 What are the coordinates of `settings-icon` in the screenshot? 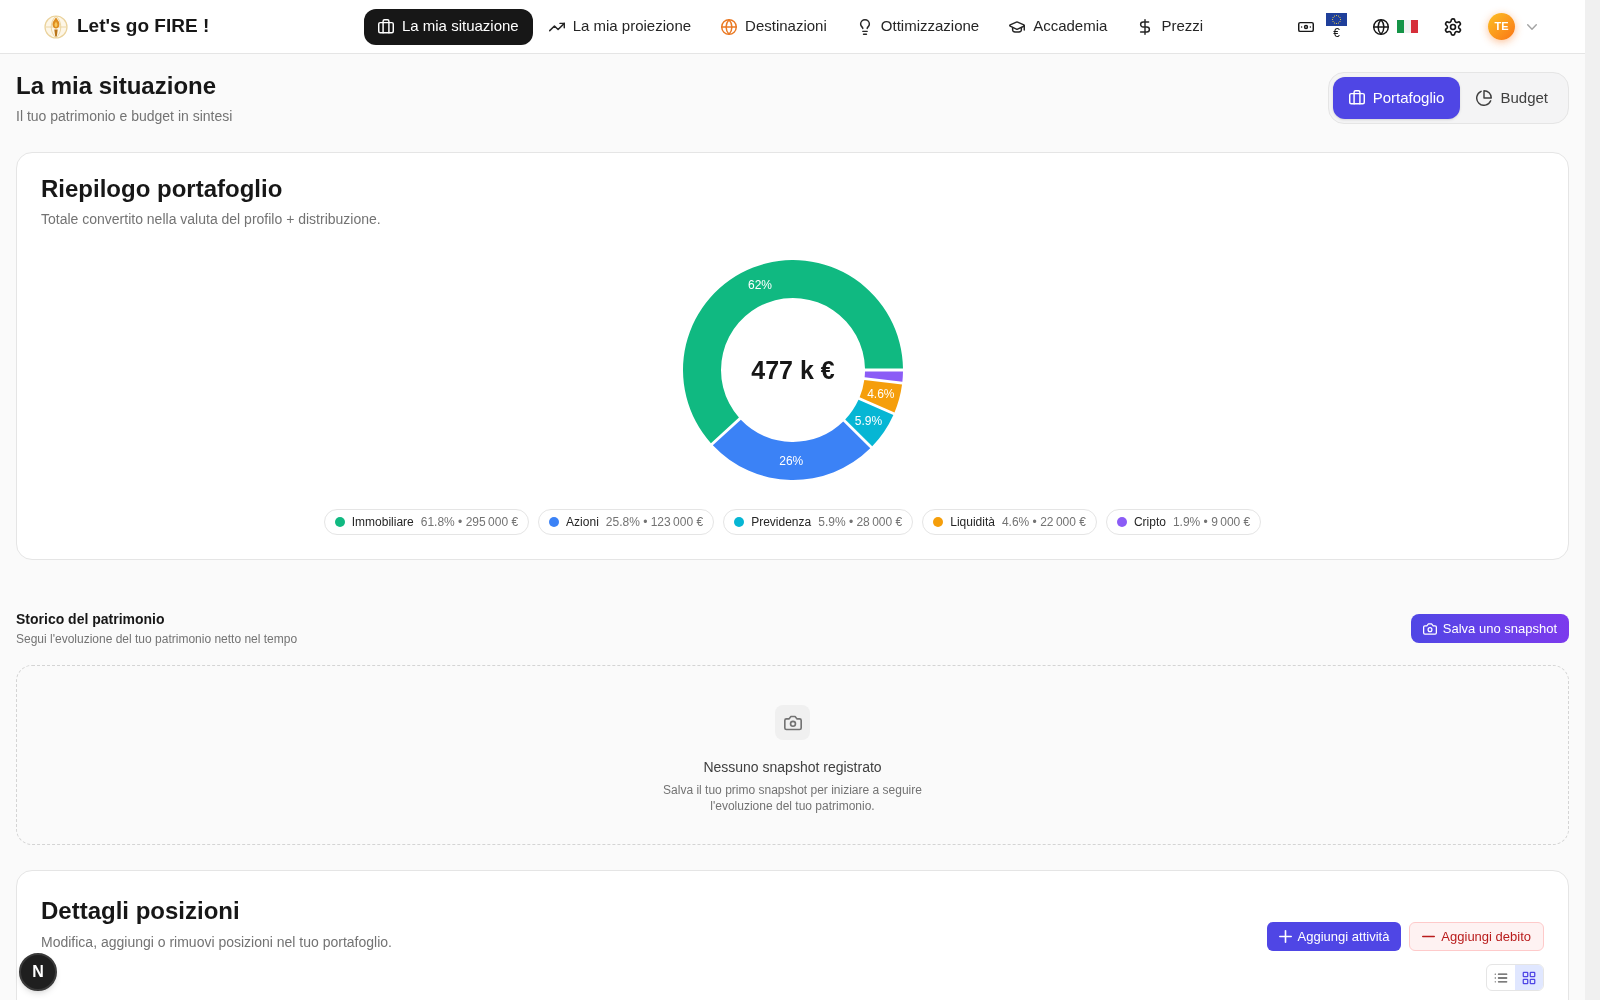 It's located at (1453, 26).